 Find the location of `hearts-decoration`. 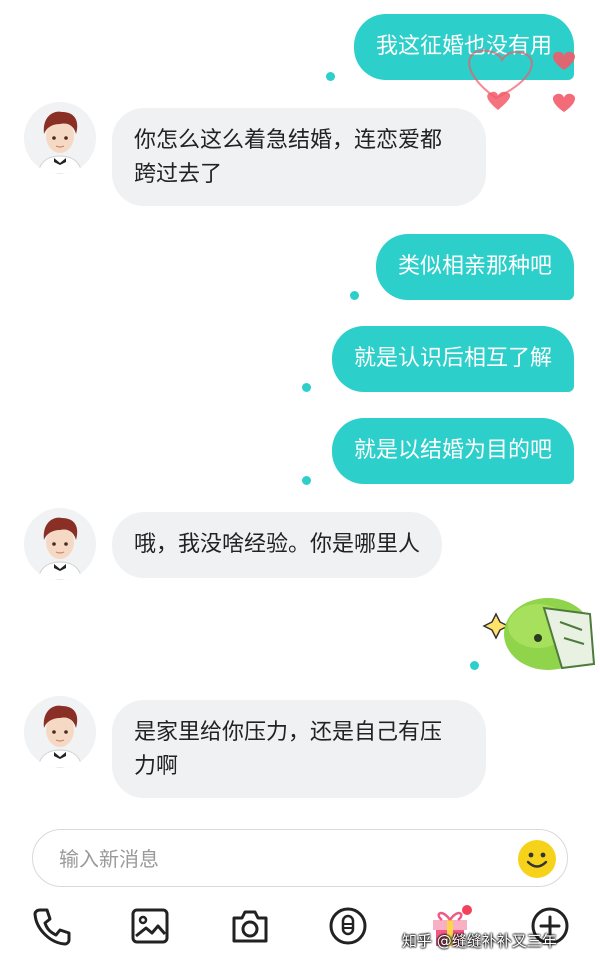

hearts-decoration is located at coordinates (522, 80).